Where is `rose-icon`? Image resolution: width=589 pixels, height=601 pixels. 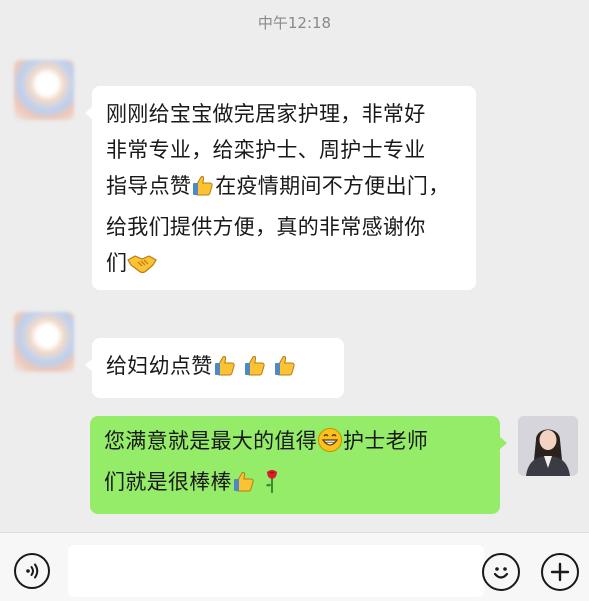 rose-icon is located at coordinates (272, 486).